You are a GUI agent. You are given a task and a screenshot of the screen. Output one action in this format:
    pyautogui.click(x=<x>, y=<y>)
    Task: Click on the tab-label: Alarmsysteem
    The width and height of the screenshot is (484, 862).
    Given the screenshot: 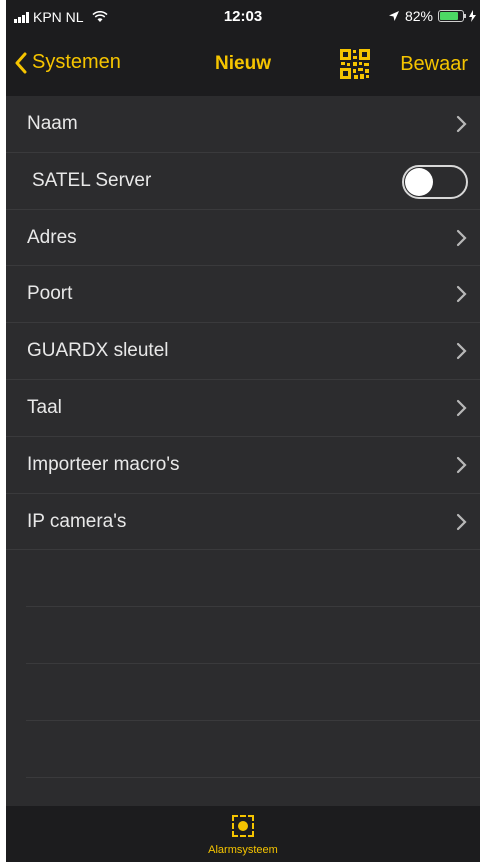 What is the action you would take?
    pyautogui.click(x=243, y=850)
    